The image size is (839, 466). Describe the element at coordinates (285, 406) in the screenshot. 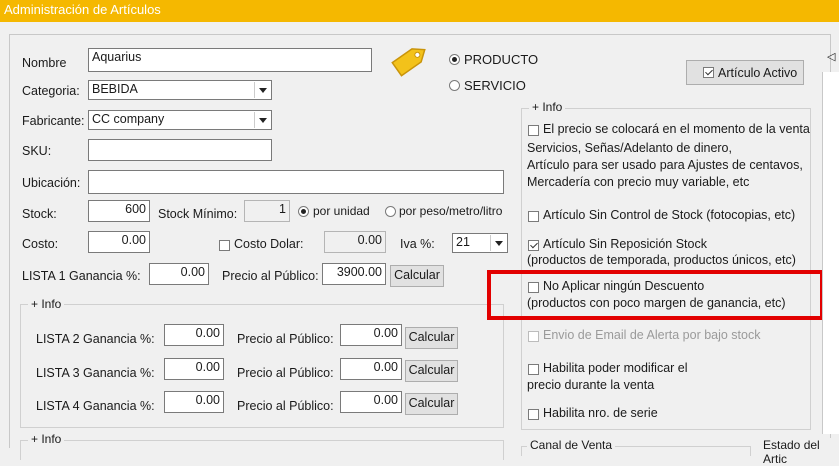

I see `precio4-label: Precio al Público:` at that location.